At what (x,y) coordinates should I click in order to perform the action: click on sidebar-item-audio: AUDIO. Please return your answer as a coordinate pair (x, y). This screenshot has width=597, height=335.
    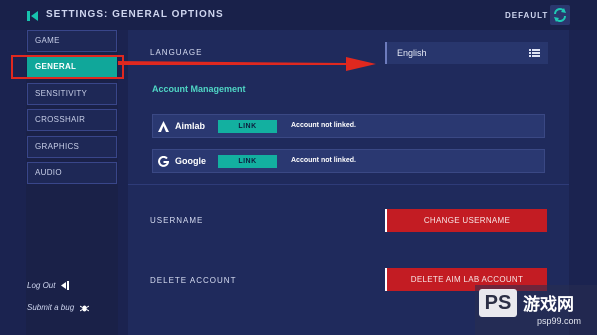
    Looking at the image, I should click on (72, 173).